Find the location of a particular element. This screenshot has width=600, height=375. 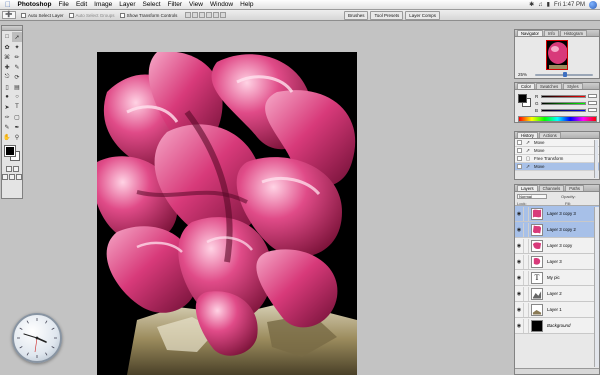

red-value-field is located at coordinates (592, 96).